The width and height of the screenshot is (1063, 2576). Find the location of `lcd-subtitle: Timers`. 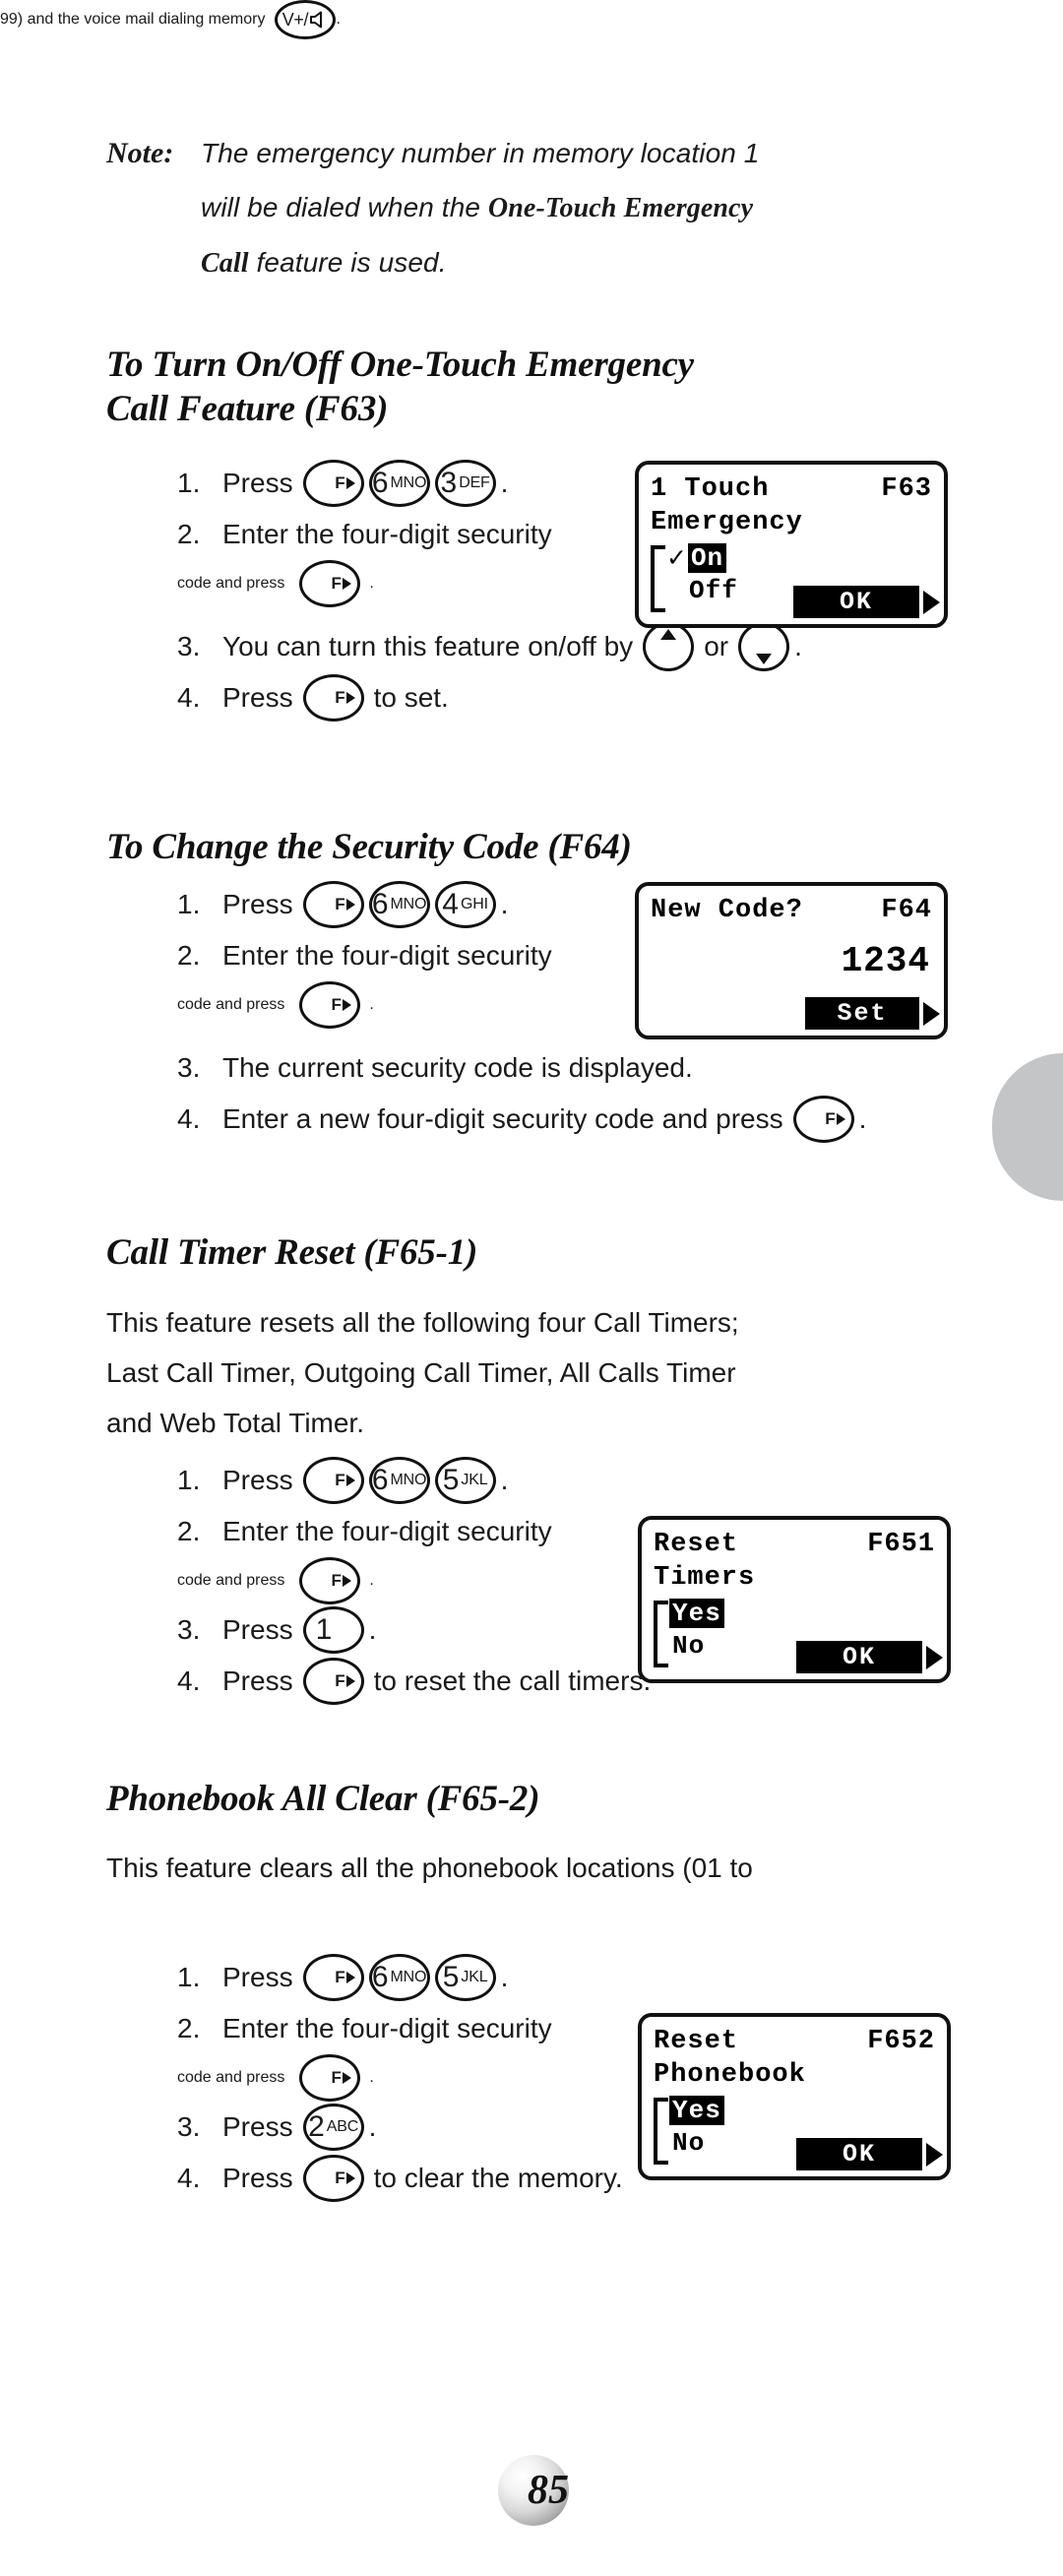

lcd-subtitle: Timers is located at coordinates (705, 1578).